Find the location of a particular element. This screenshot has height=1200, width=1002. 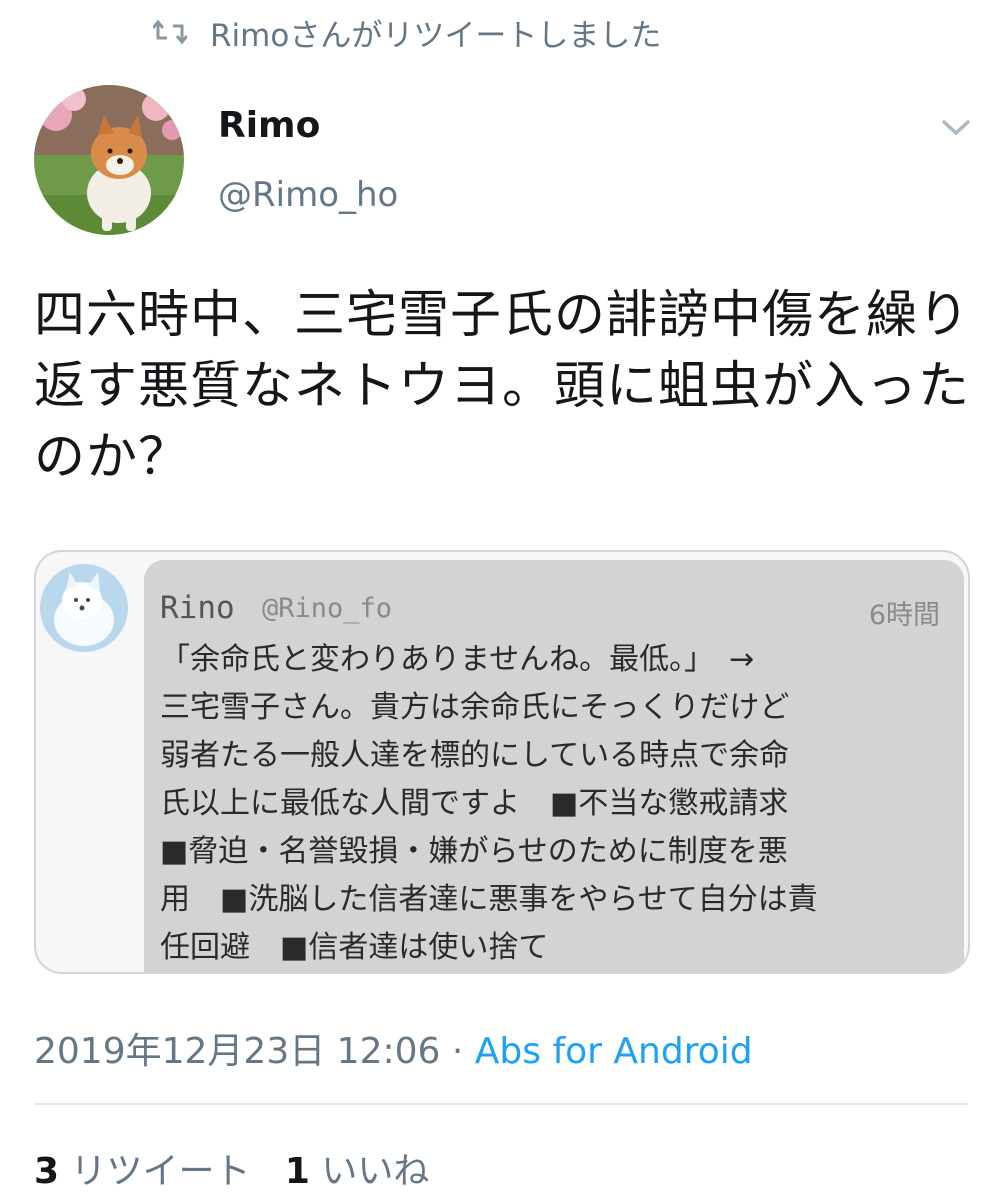

author-name: Rimo is located at coordinates (269, 125).